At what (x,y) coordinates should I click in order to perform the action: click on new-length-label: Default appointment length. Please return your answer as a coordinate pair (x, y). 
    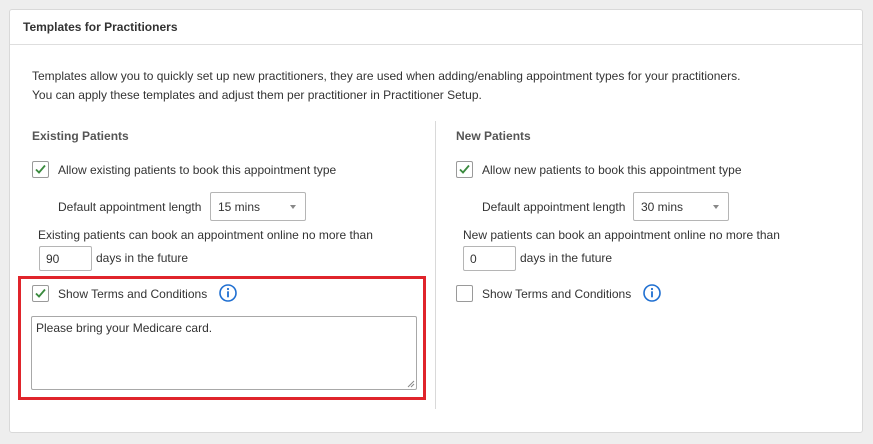
    Looking at the image, I should click on (554, 207).